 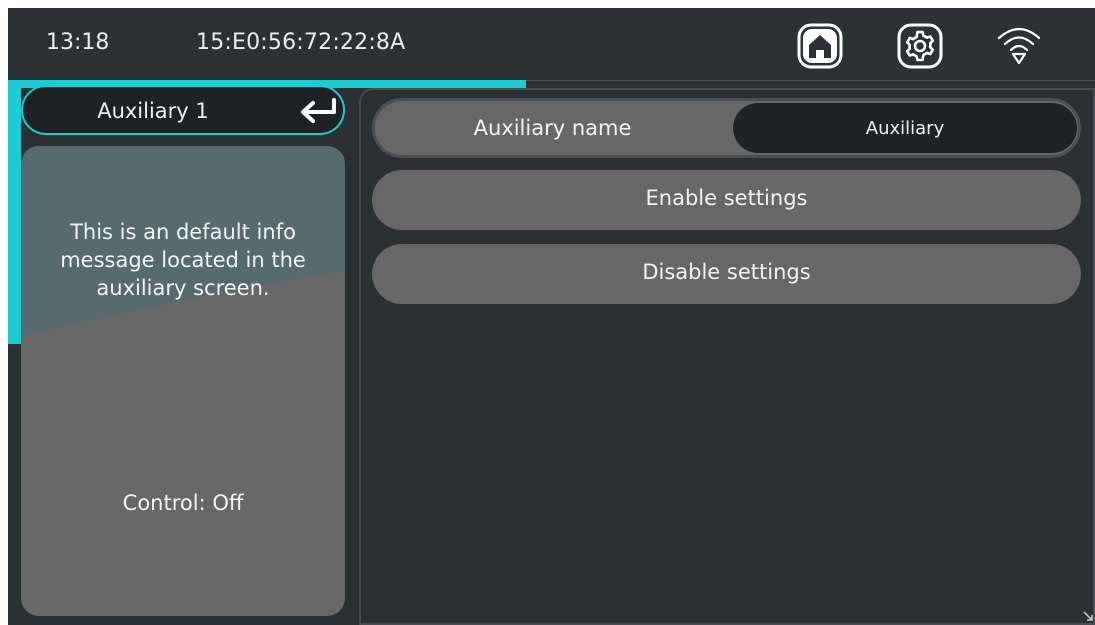 What do you see at coordinates (552, 128) in the screenshot?
I see `auxiliary-name-label: Auxiliary name` at bounding box center [552, 128].